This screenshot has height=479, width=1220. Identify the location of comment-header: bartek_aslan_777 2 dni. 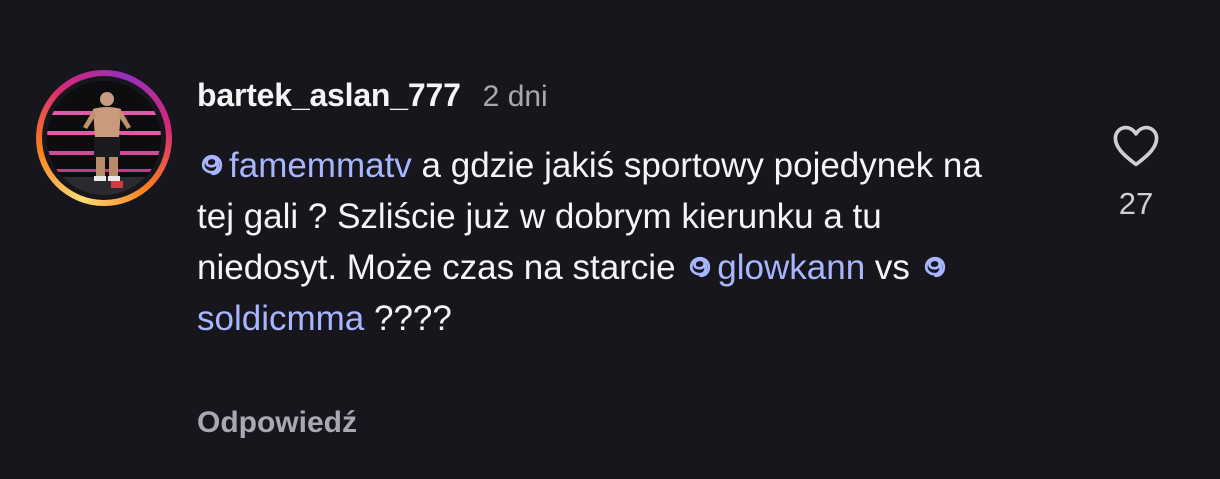
(372, 99).